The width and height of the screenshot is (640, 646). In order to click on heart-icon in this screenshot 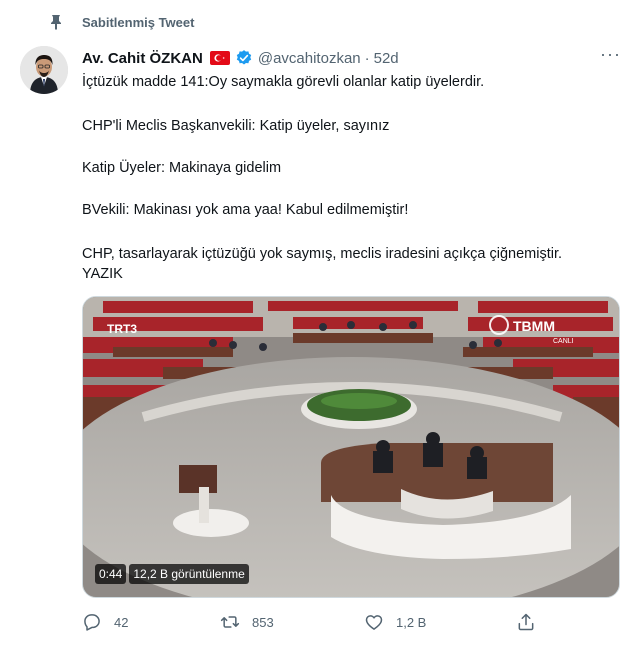, I will do `click(374, 622)`.